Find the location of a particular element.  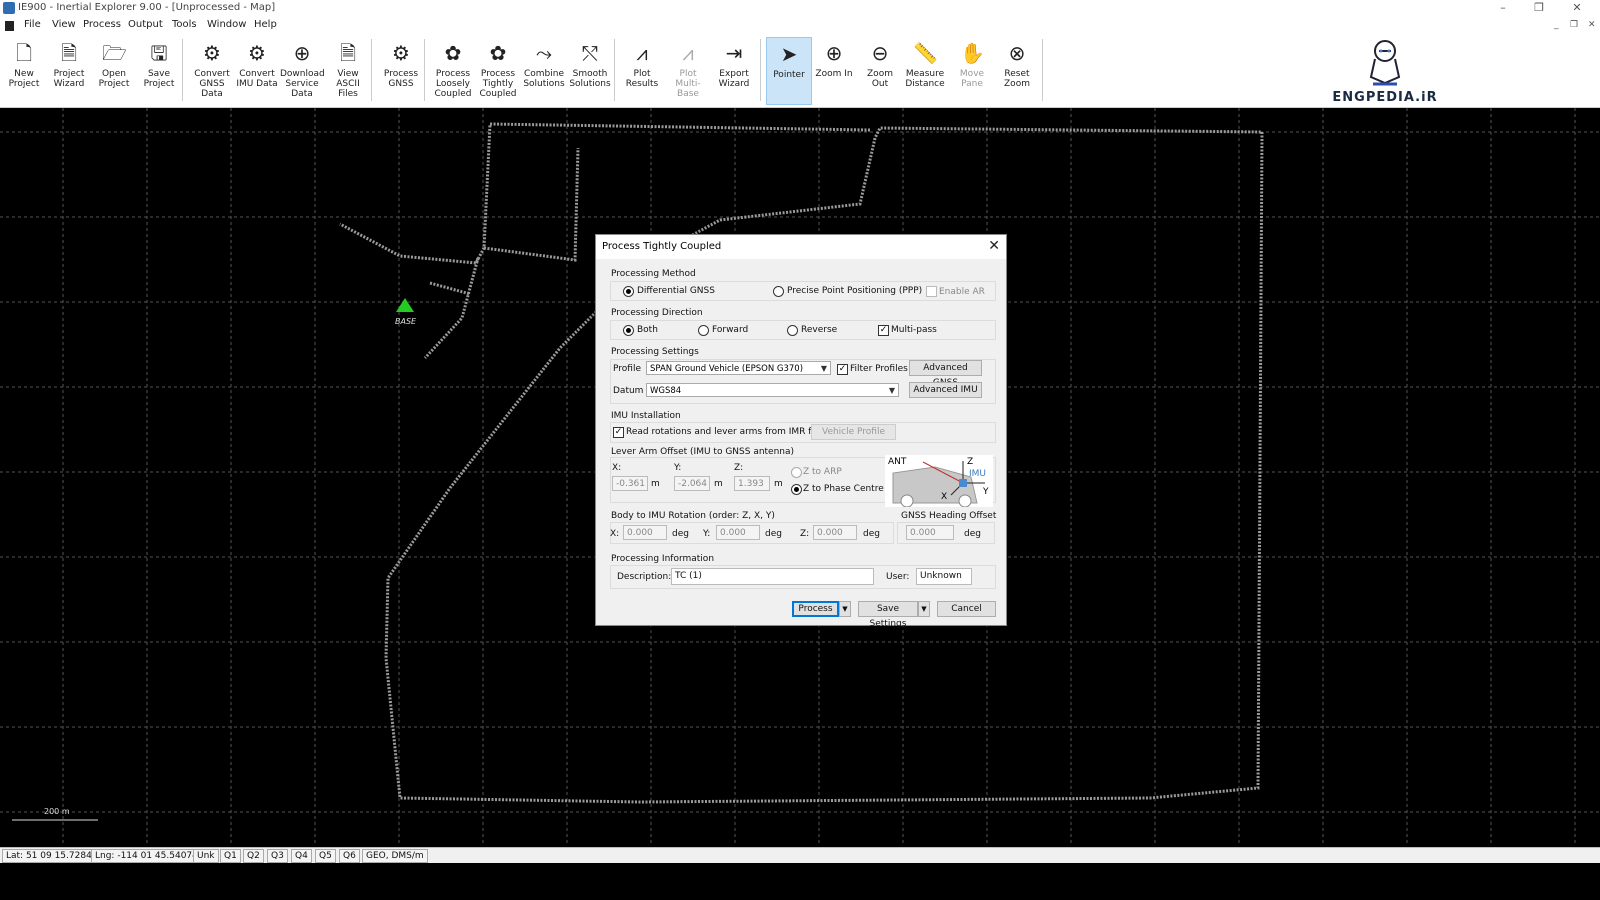

process-lc-icon: ✿ is located at coordinates (453, 53).